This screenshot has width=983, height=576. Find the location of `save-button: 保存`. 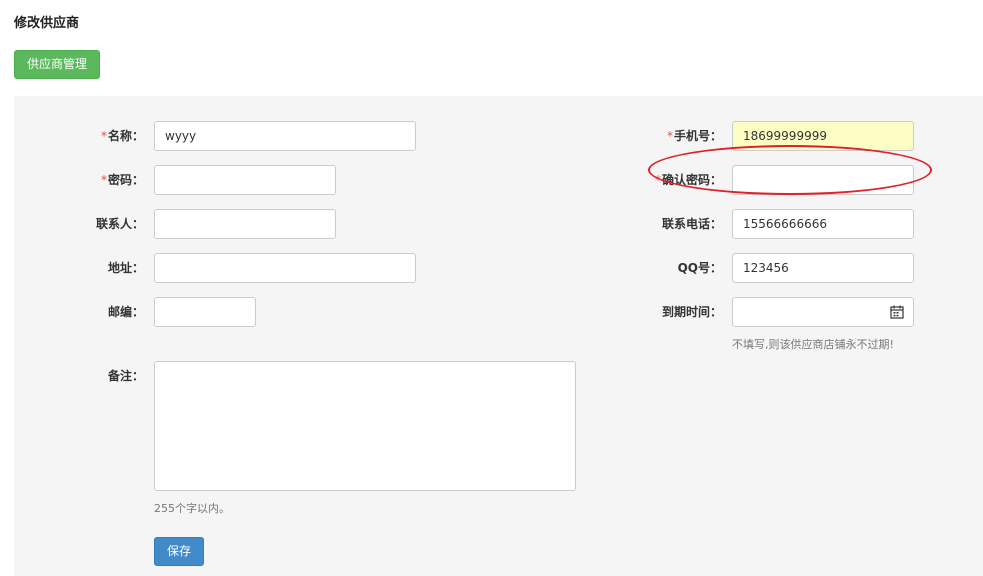

save-button: 保存 is located at coordinates (179, 551).